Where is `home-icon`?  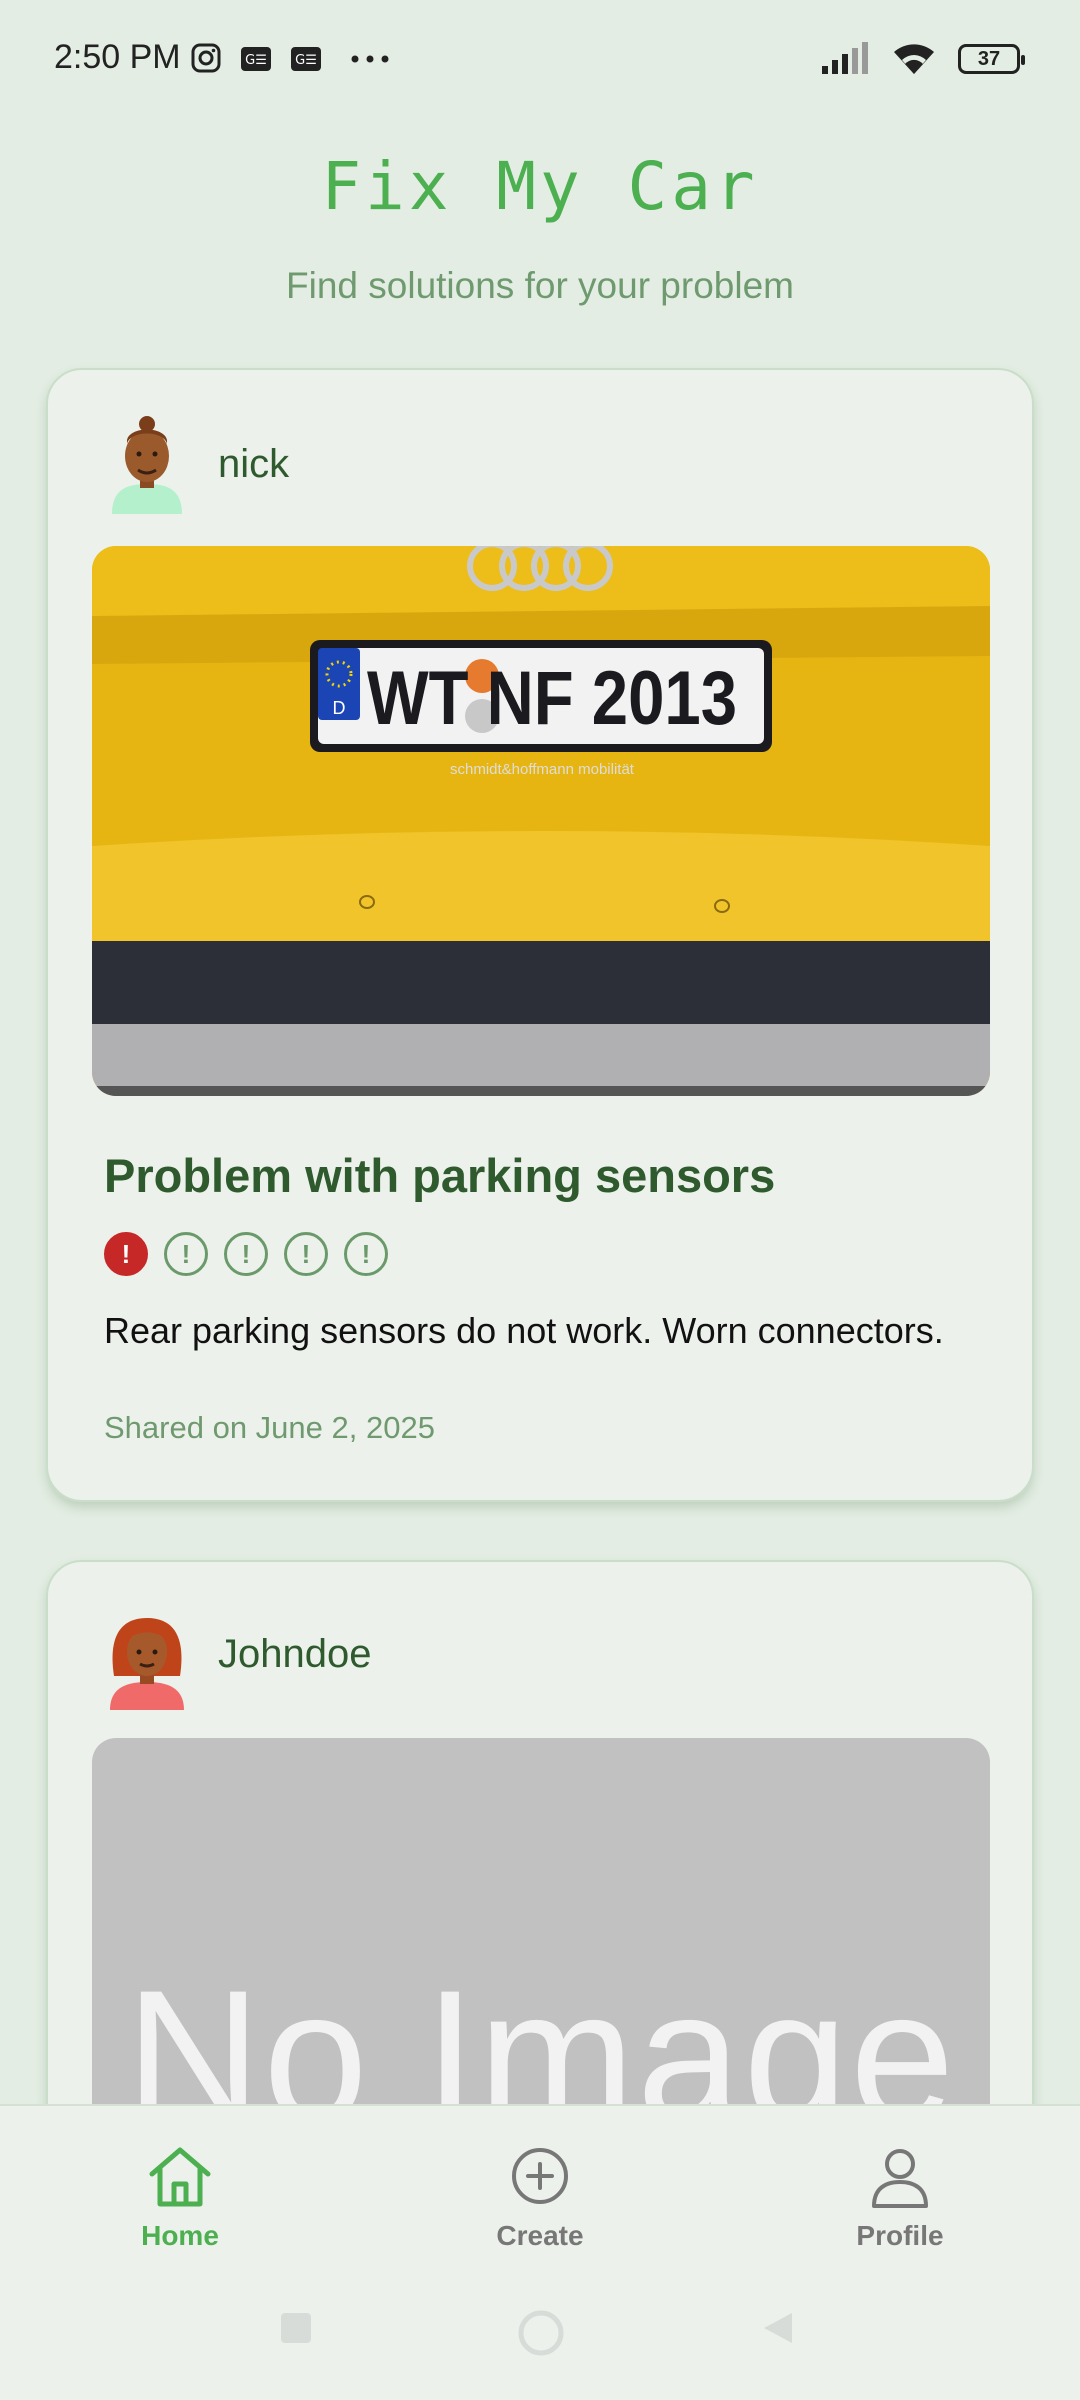 home-icon is located at coordinates (180, 2177).